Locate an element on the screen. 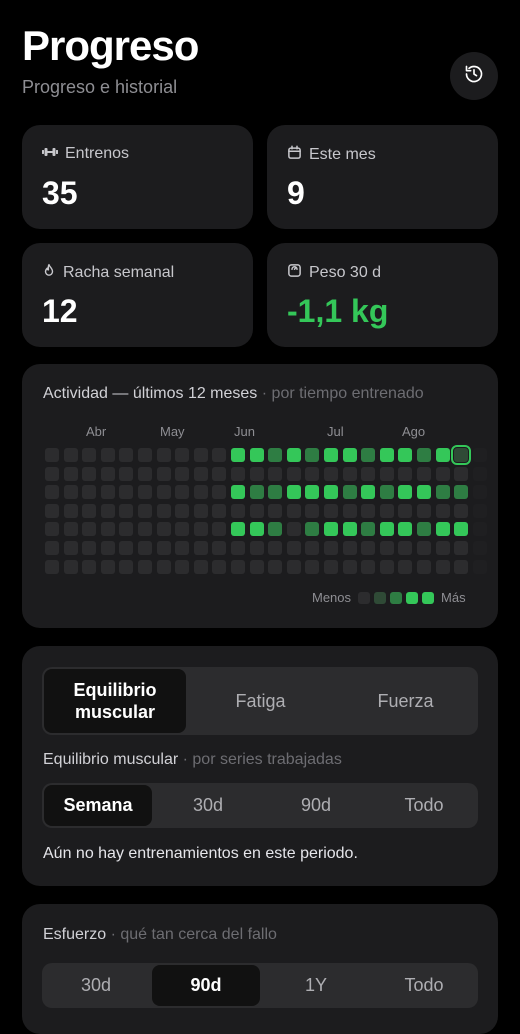 The height and width of the screenshot is (1034, 520). legend-less-label: Menos is located at coordinates (332, 597).